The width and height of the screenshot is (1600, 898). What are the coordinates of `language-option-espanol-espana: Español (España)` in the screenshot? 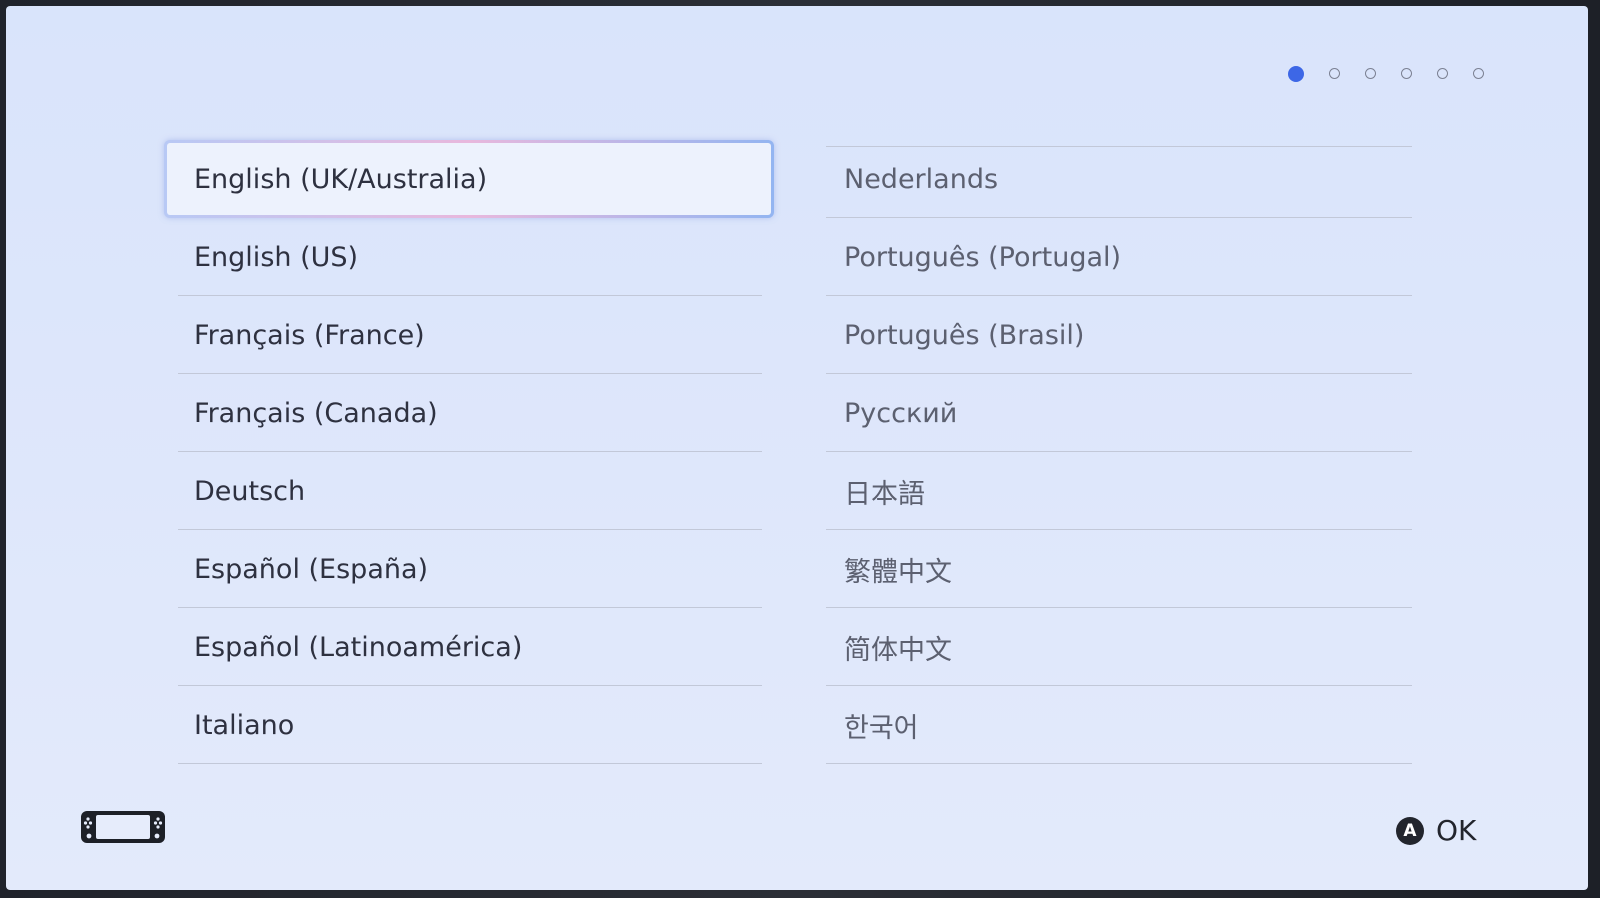 It's located at (469, 569).